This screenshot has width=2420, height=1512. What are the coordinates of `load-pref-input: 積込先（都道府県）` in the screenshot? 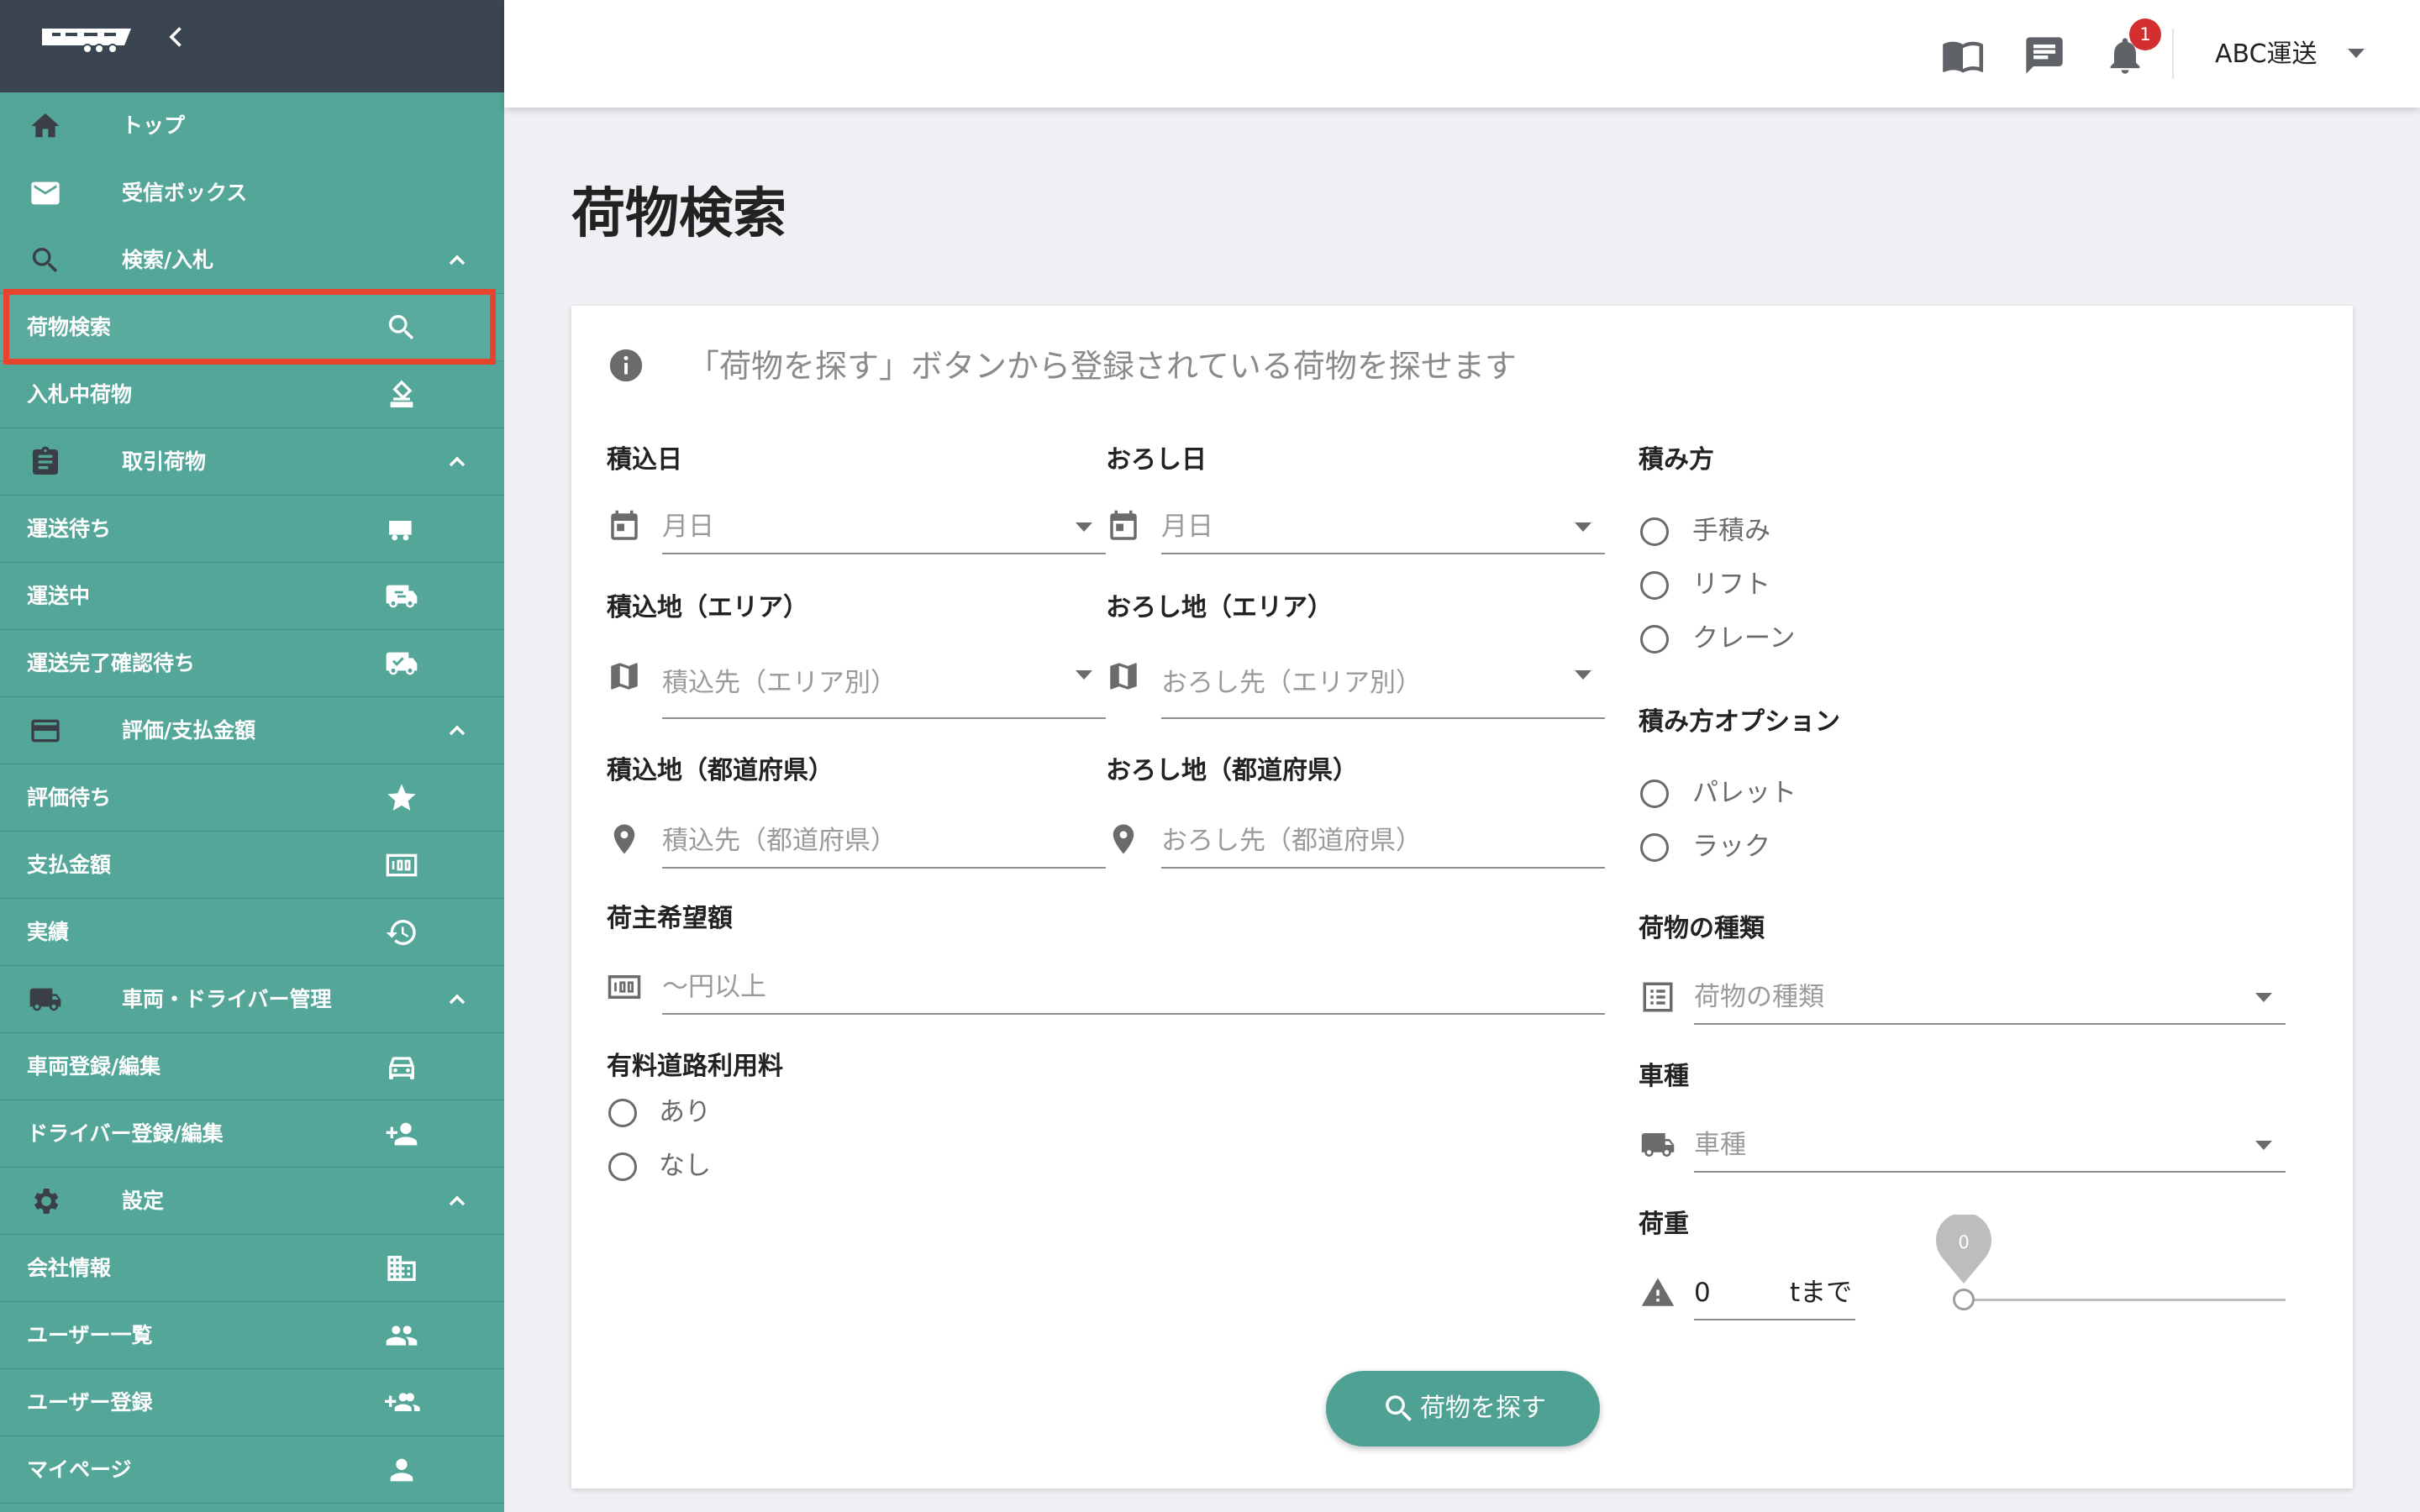 It's located at (779, 840).